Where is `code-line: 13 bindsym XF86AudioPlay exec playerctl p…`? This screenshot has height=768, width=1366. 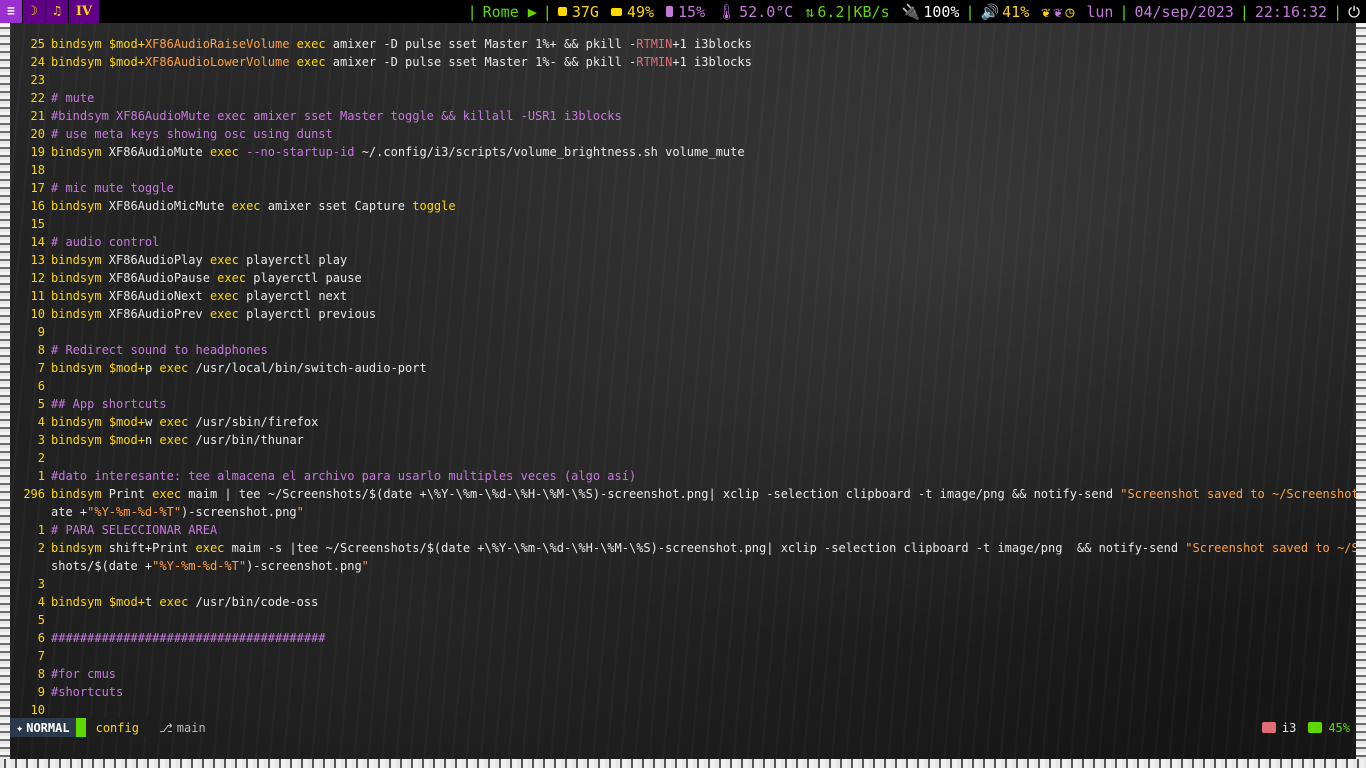 code-line: 13 bindsym XF86AudioPlay exec playerctl p… is located at coordinates (683, 260).